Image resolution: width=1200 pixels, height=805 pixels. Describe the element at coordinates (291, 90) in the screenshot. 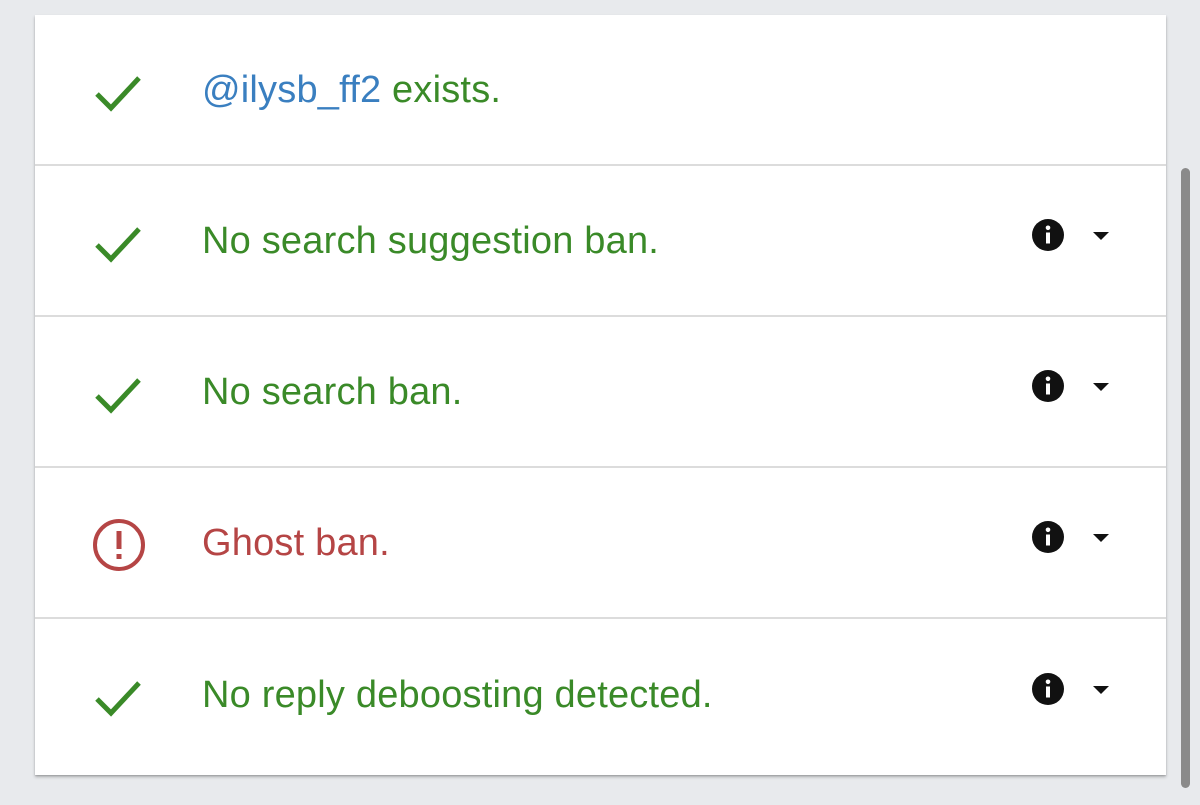

I see `account-handle-link: @ilysb_ff2` at that location.